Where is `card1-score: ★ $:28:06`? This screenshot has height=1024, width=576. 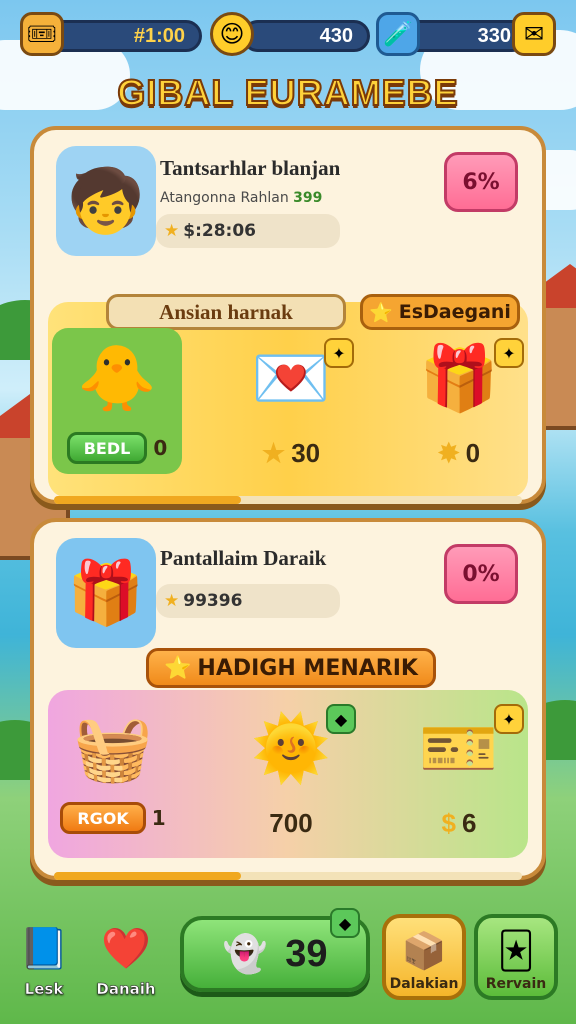 card1-score: ★ $:28:06 is located at coordinates (248, 231).